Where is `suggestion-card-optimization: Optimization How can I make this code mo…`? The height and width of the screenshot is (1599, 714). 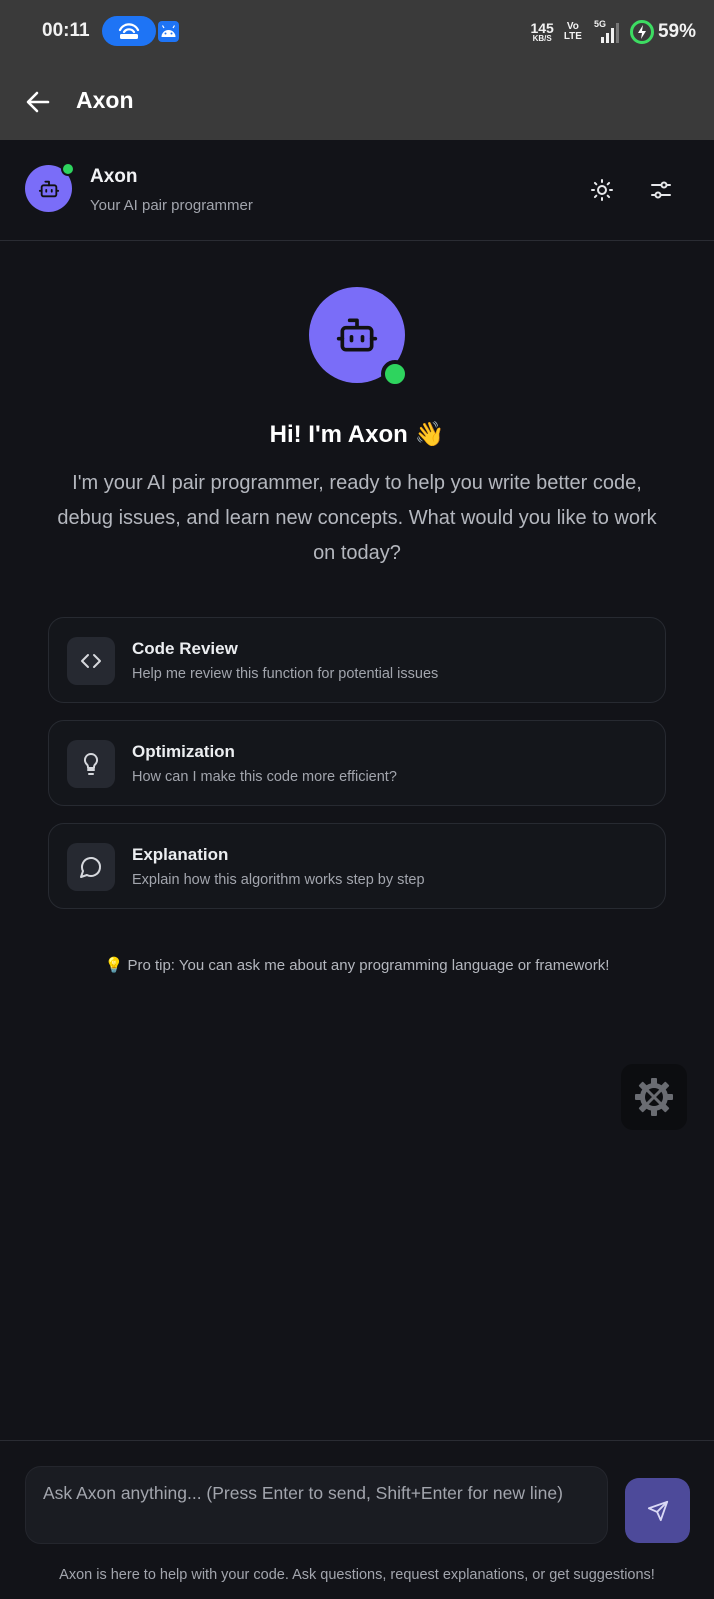
suggestion-card-optimization: Optimization How can I make this code mo… is located at coordinates (357, 763).